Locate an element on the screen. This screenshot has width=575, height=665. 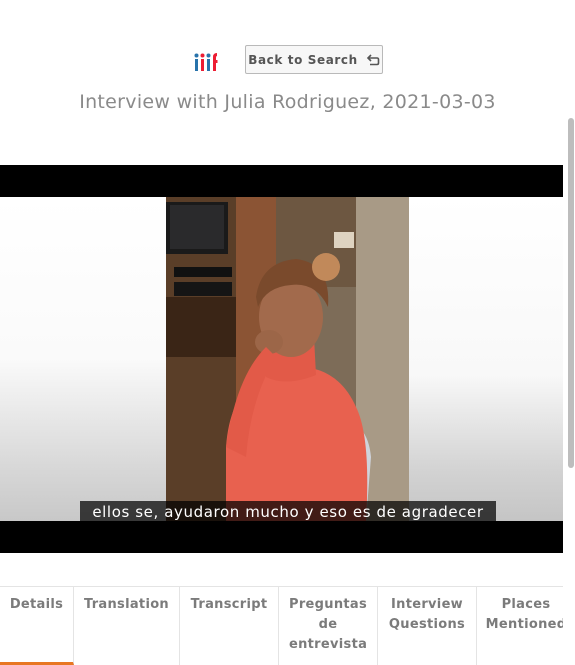
tab-interview-questions: Interview Questions is located at coordinates (427, 626).